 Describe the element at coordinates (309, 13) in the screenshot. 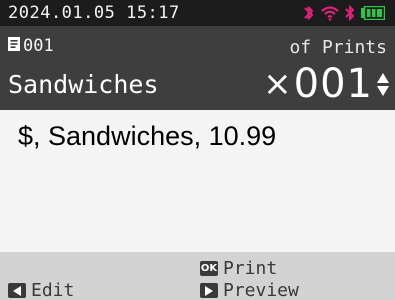

I see `bluetooth-logo-icon` at that location.